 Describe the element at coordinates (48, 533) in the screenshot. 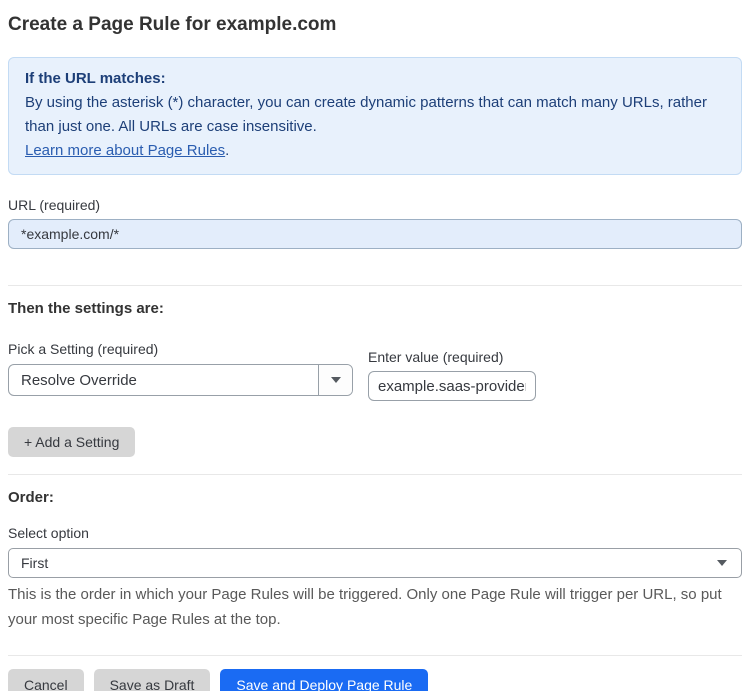

I see `order-select-label: Select option` at that location.